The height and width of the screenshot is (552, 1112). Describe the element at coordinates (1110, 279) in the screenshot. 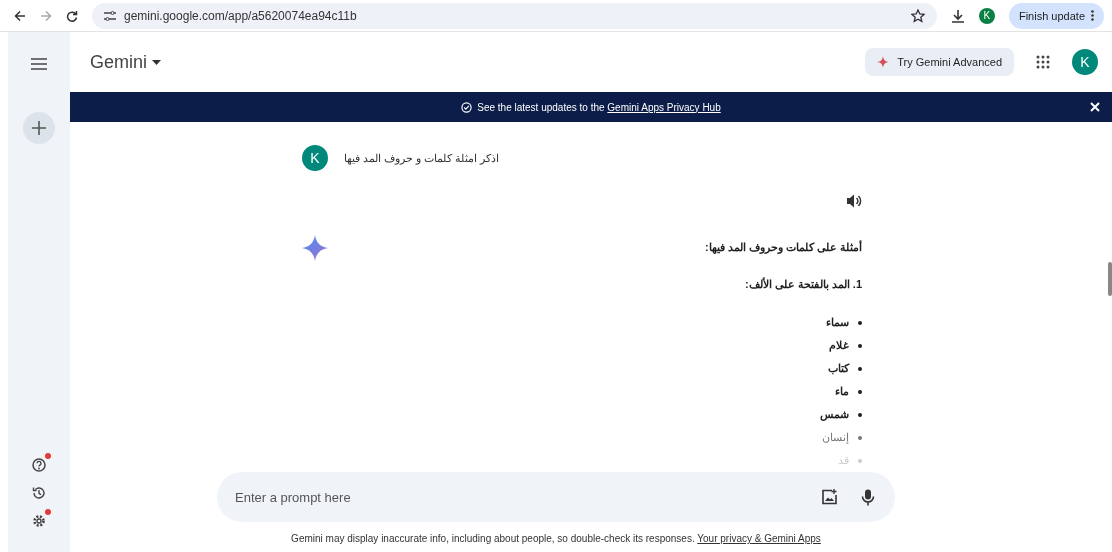

I see `scrollbar-thumb` at that location.